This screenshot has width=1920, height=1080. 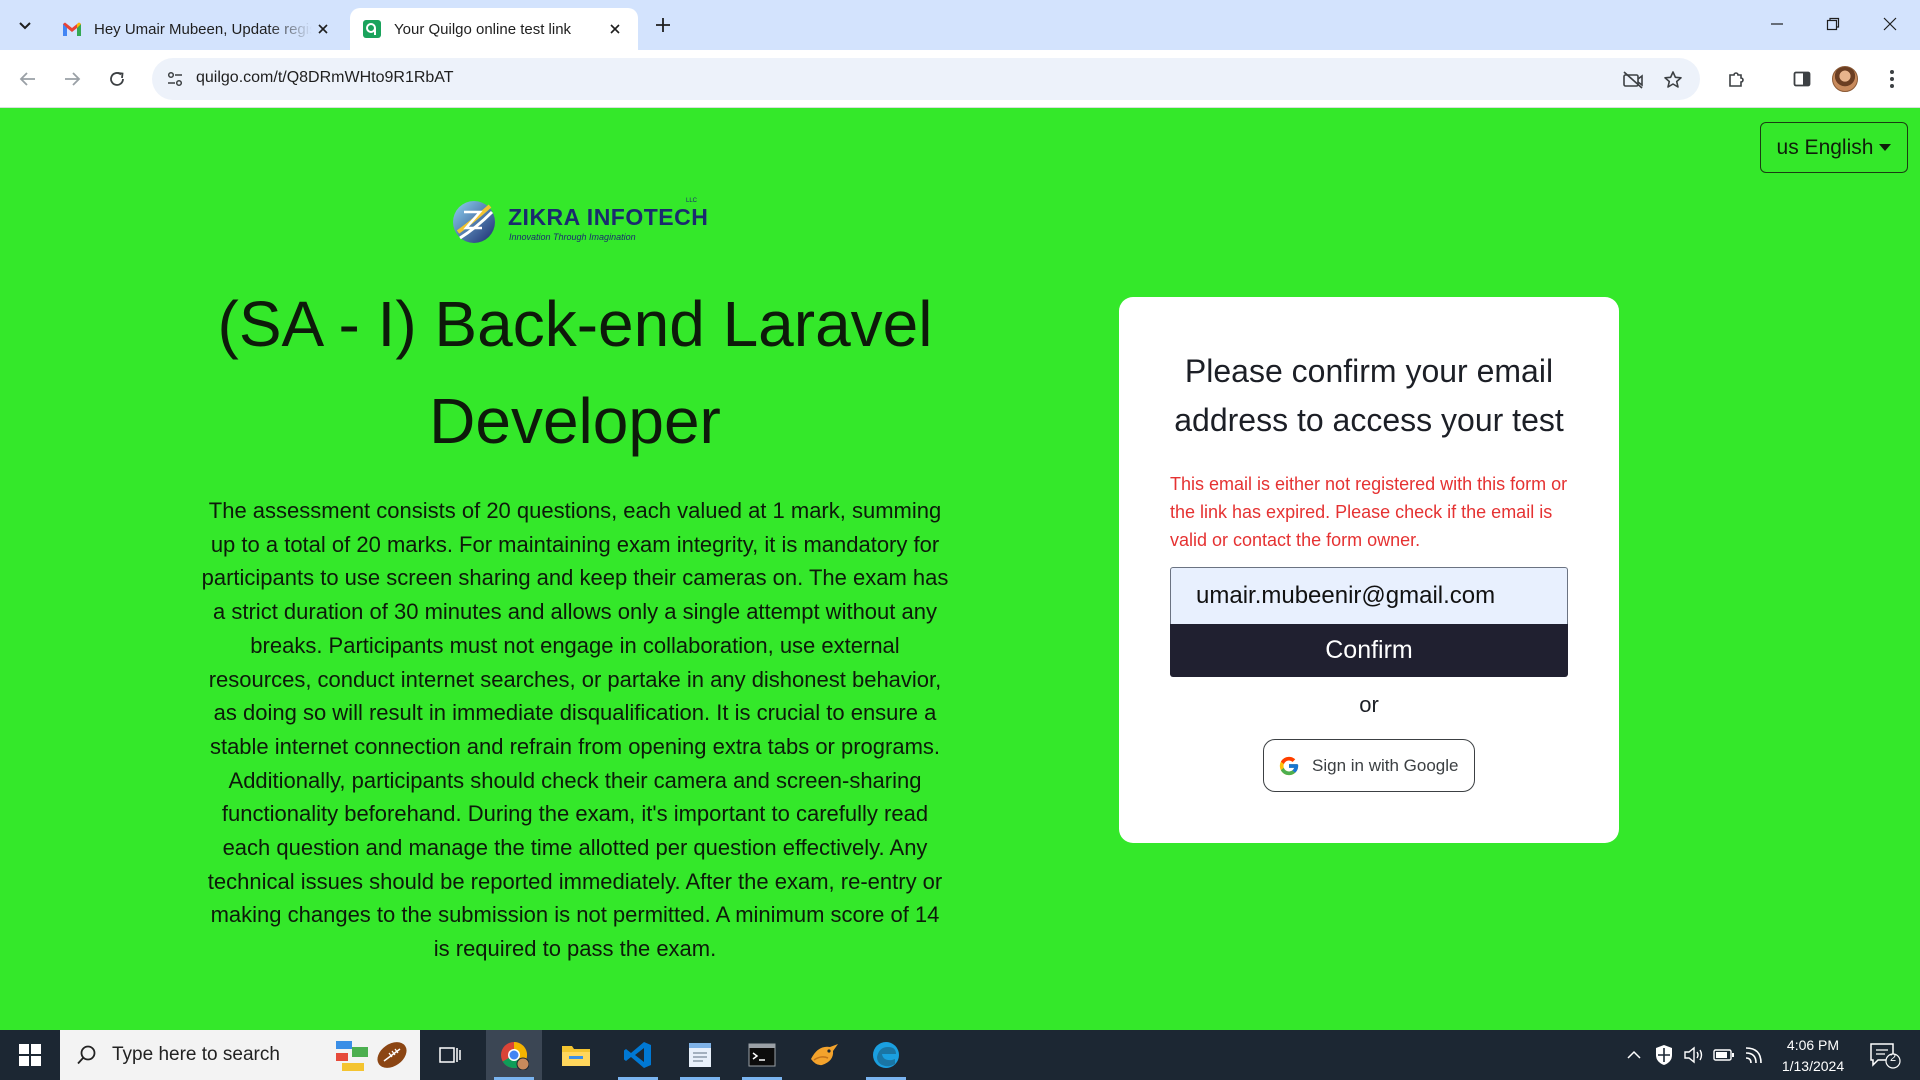 I want to click on taskbar-file-explorer, so click(x=576, y=1055).